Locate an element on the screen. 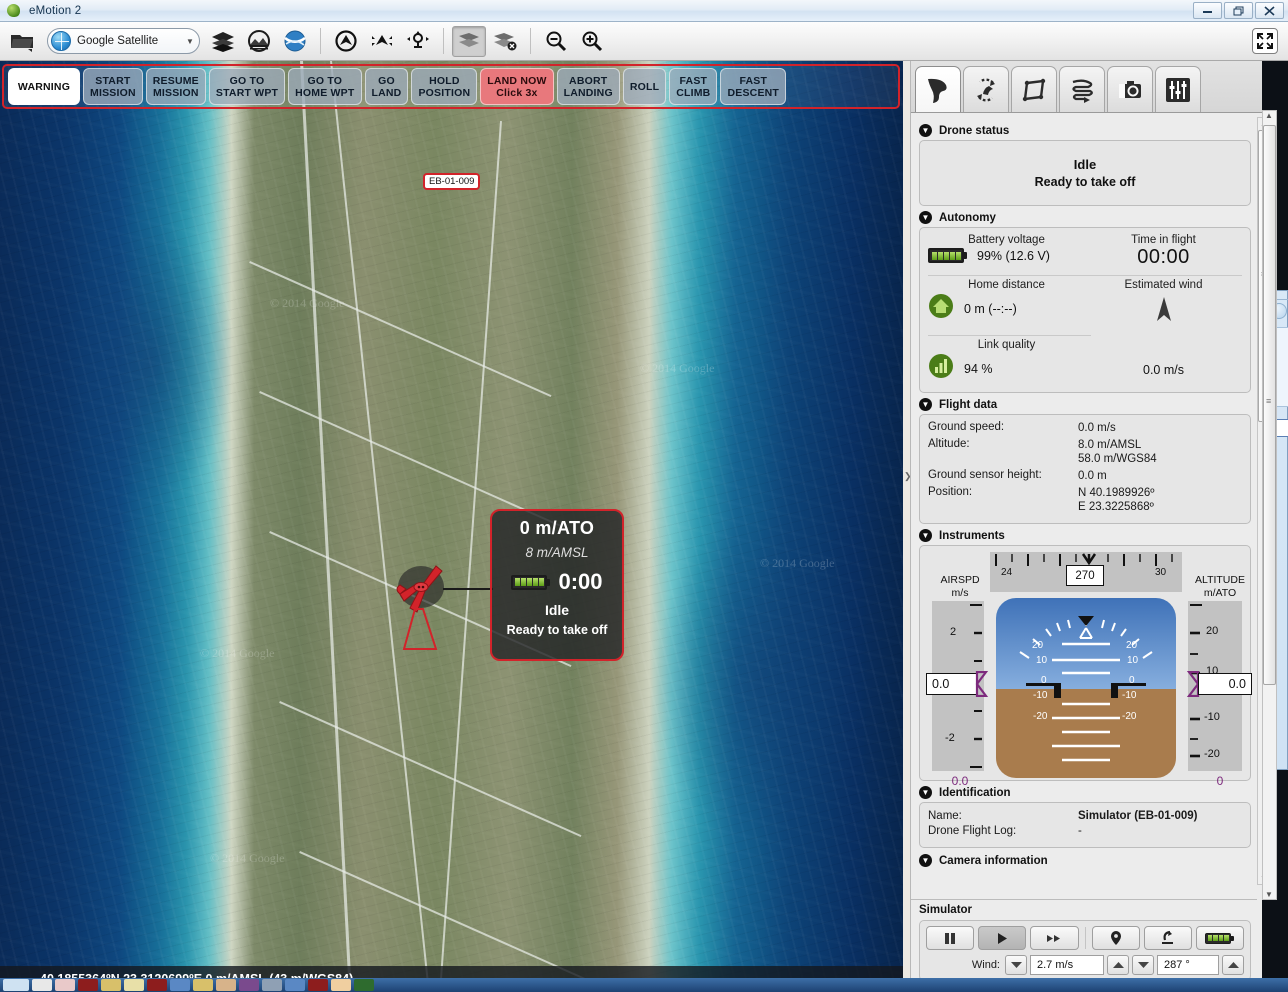 The width and height of the screenshot is (1288, 992). simulator-battery-button is located at coordinates (1220, 938).